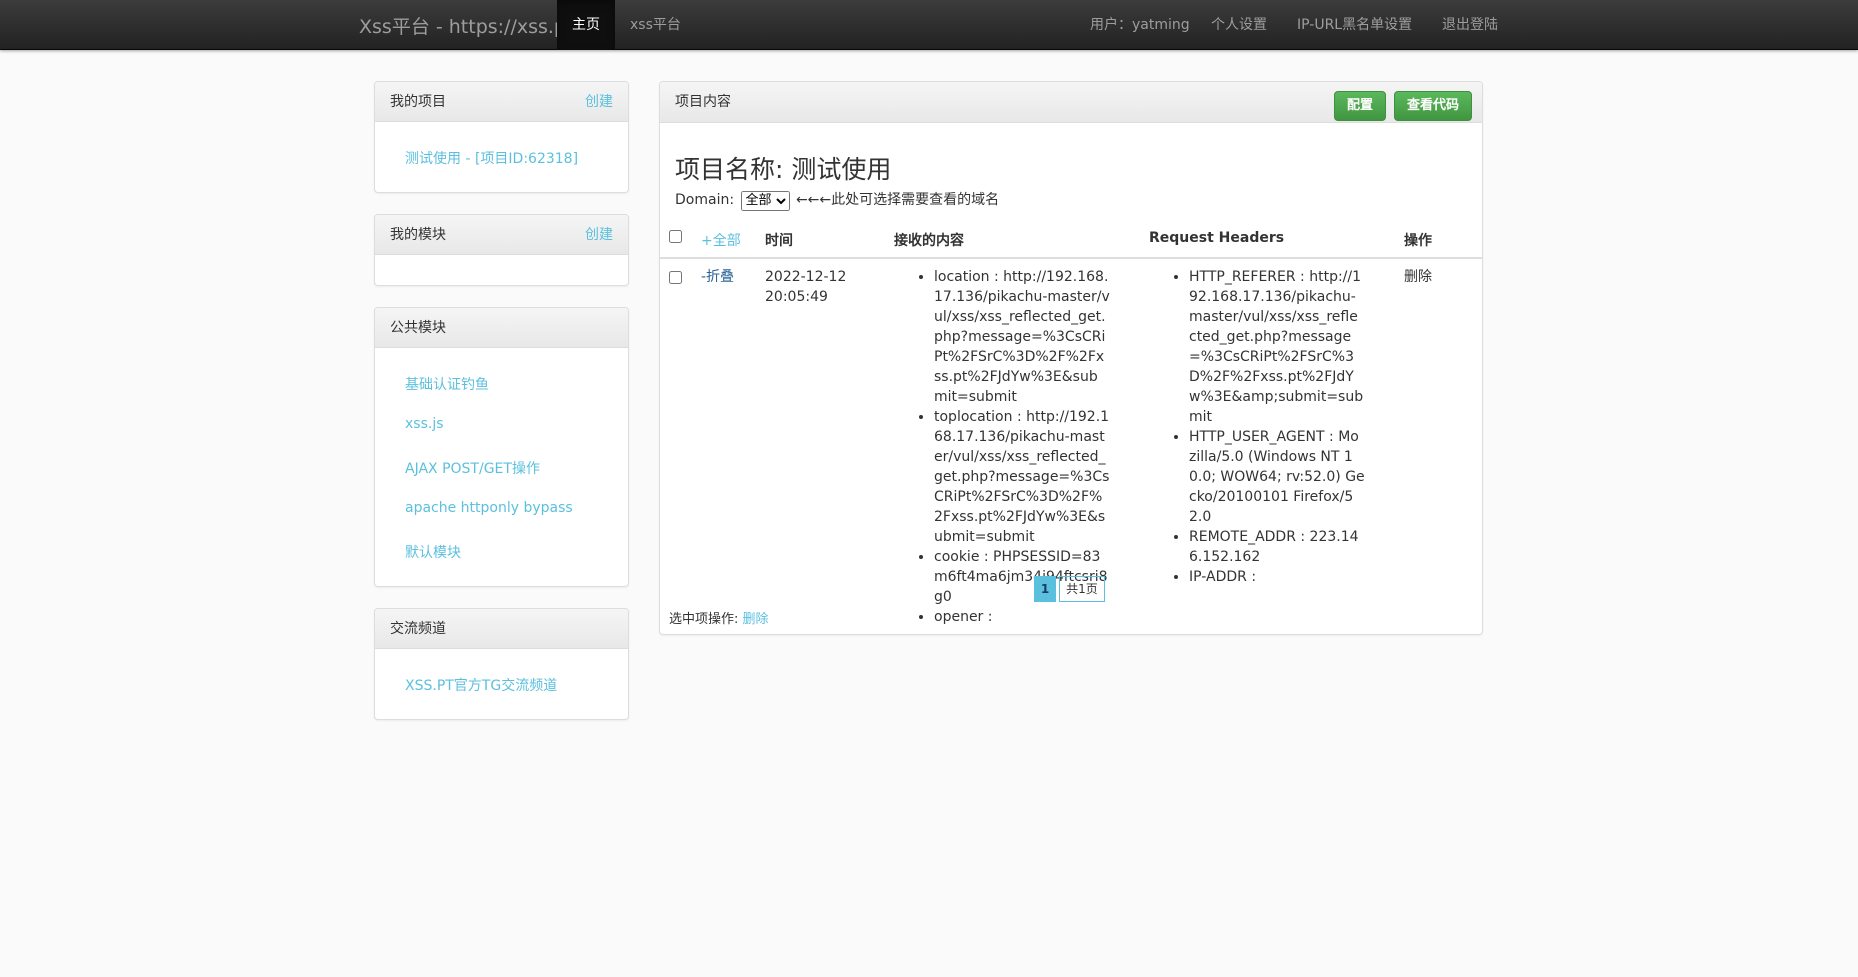 The image size is (1858, 977). I want to click on domain-filter-row: Domain: 全部 ←←←此处可选择需要查看的域名, so click(837, 200).